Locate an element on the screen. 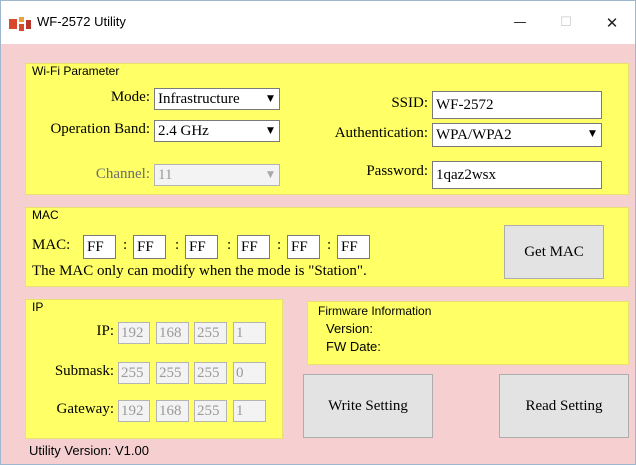 Image resolution: width=636 pixels, height=465 pixels. minimize-icon: — is located at coordinates (520, 22).